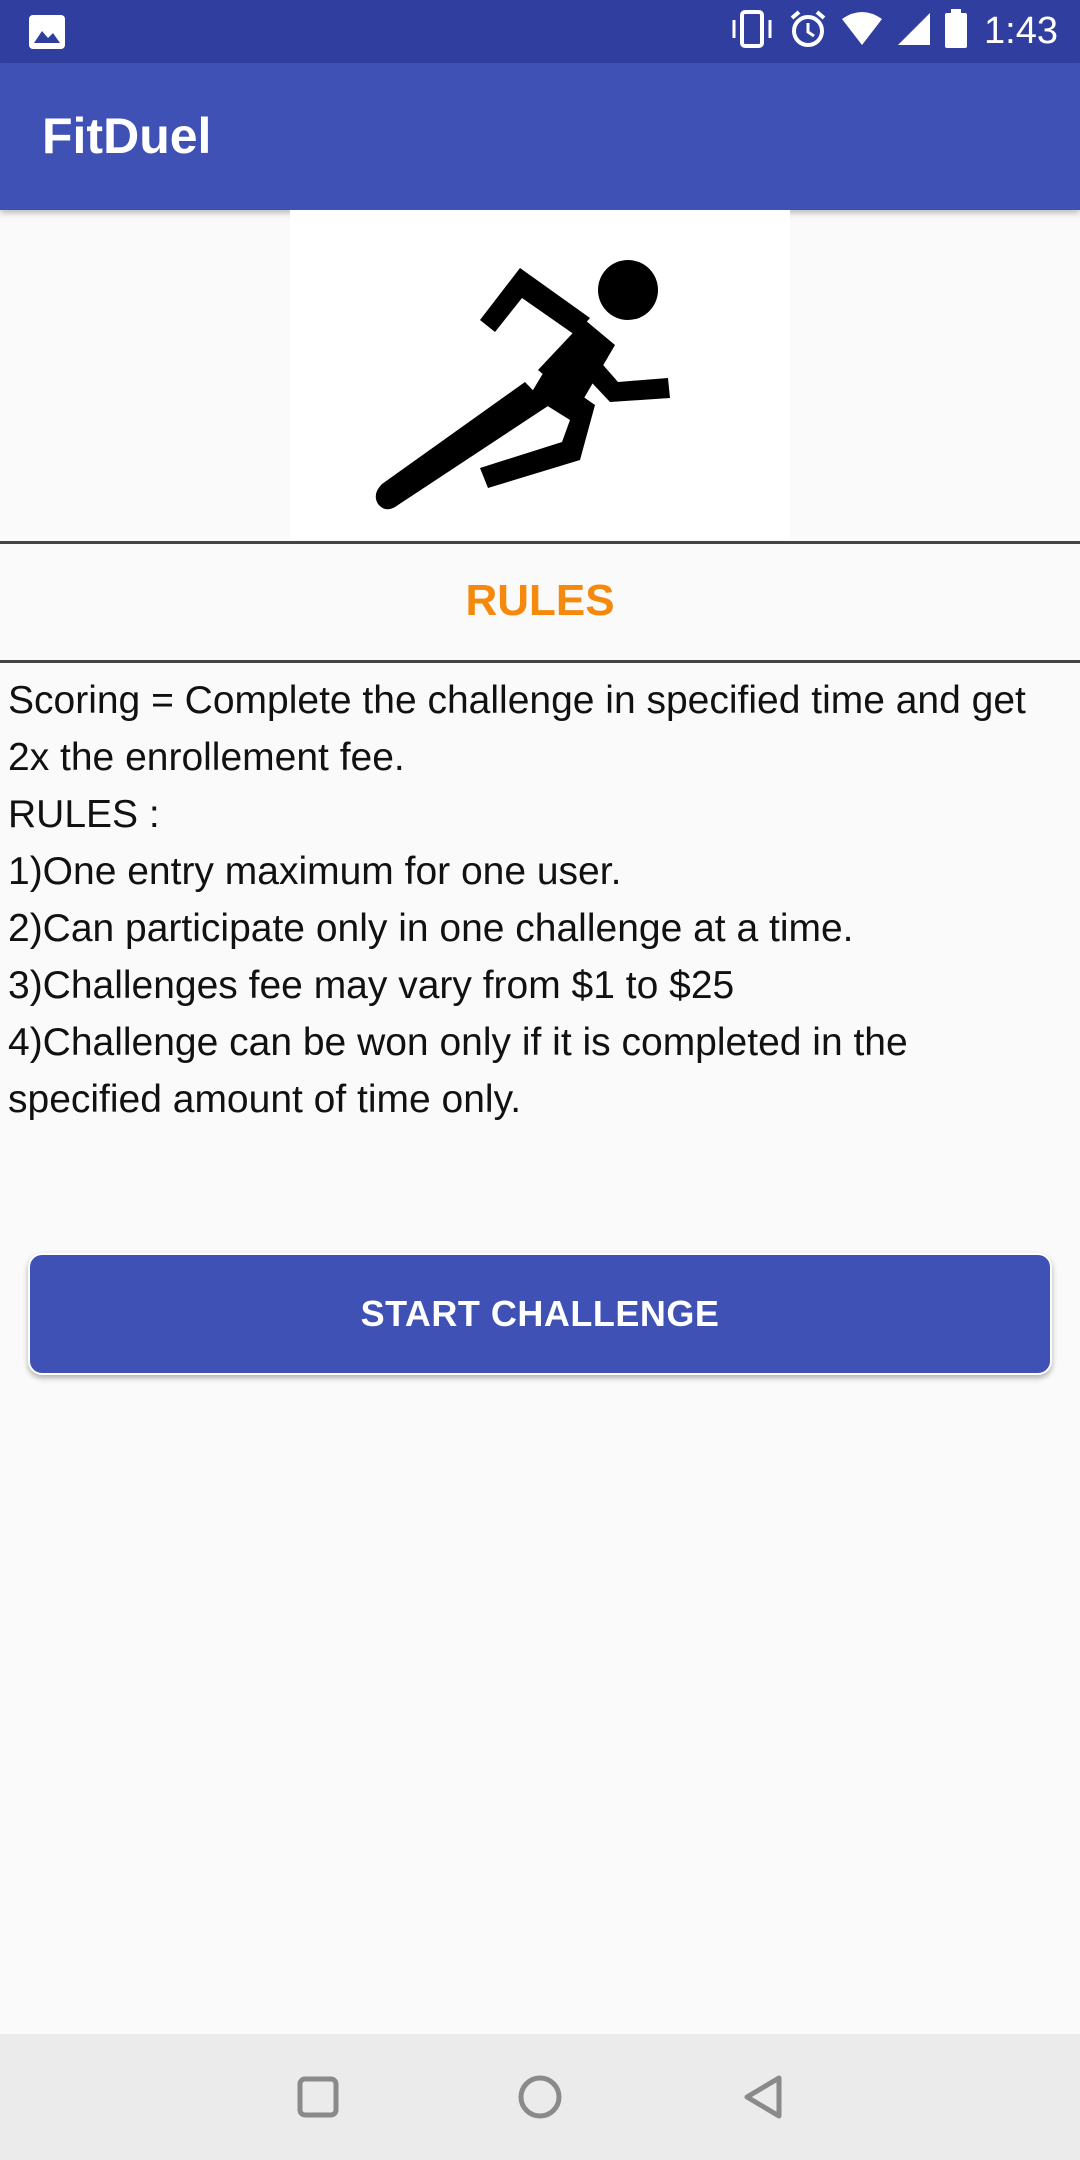 This screenshot has height=2160, width=1080. What do you see at coordinates (540, 136) in the screenshot?
I see `app-bar: FitDuel` at bounding box center [540, 136].